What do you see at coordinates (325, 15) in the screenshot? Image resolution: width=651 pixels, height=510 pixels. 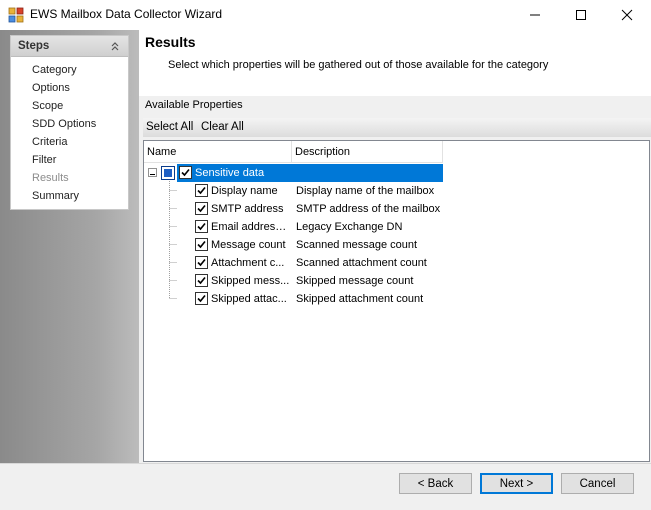 I see `title-bar: EWS Mailbox Data Collector Wizard` at bounding box center [325, 15].